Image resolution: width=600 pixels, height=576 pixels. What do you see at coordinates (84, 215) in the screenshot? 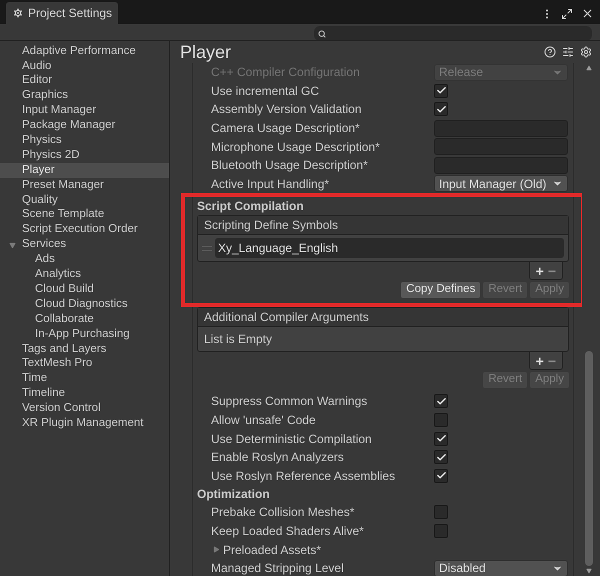
I see `sidebar-item: Scene Template` at bounding box center [84, 215].